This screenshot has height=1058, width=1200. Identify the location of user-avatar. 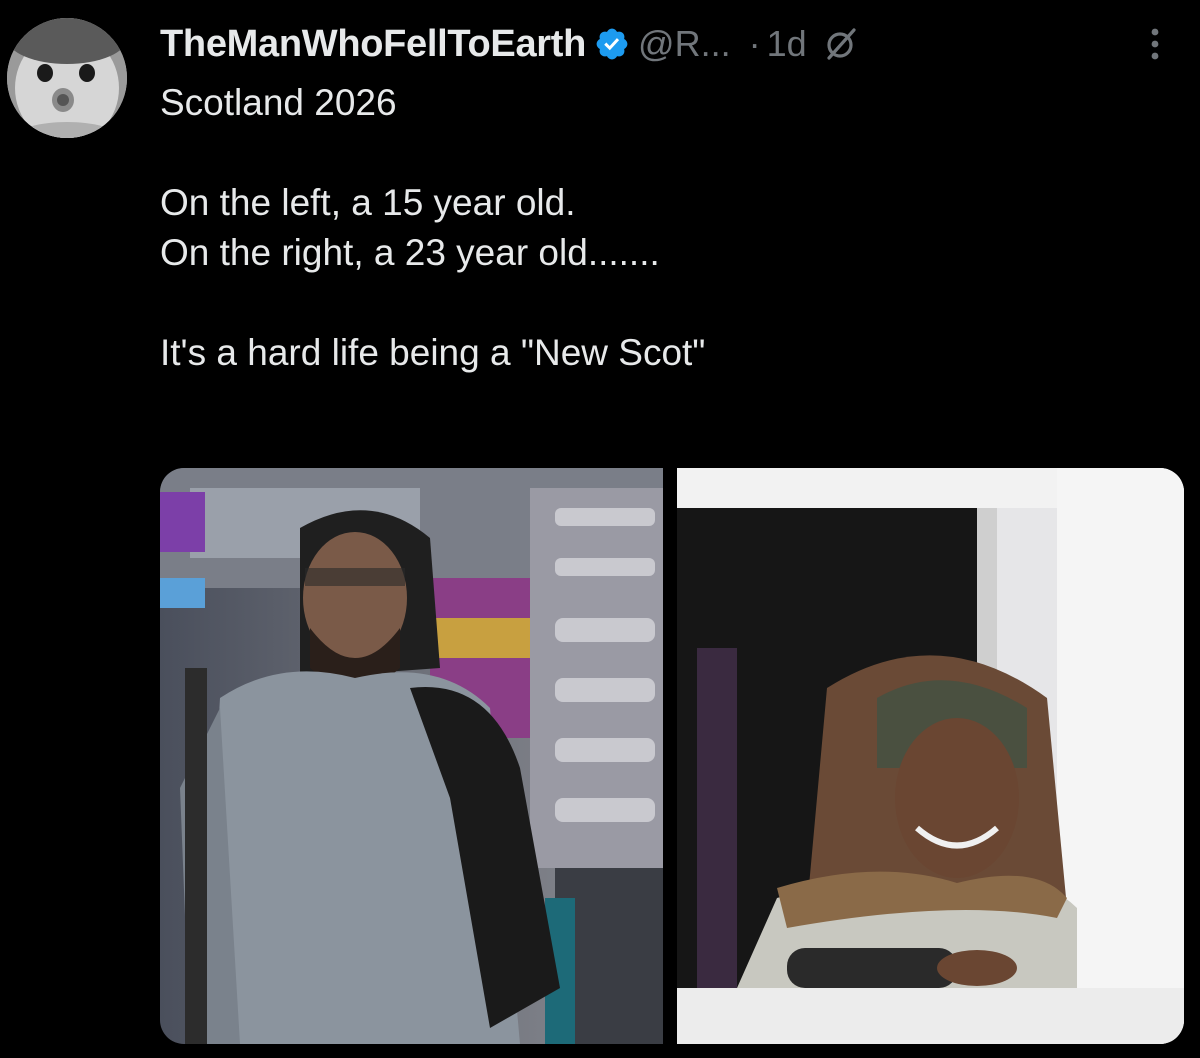
(67, 78).